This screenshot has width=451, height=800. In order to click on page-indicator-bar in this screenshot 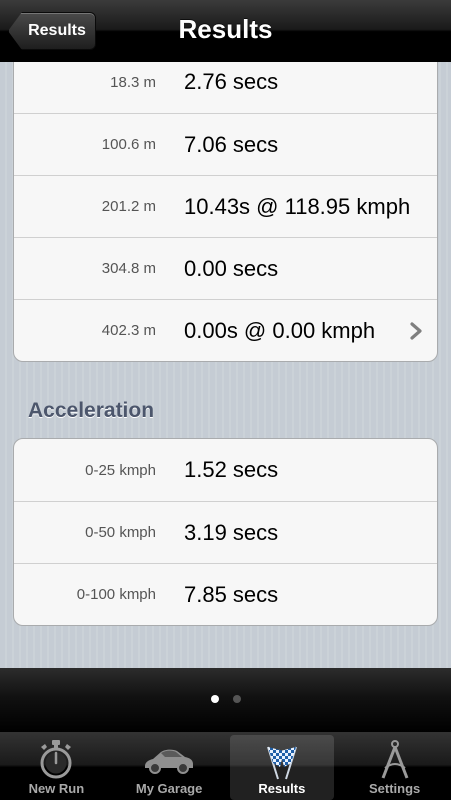, I will do `click(225, 700)`.